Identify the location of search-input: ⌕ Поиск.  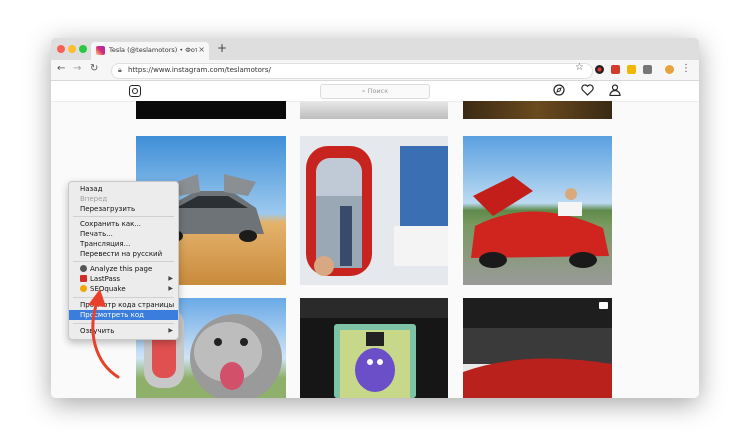
(375, 91).